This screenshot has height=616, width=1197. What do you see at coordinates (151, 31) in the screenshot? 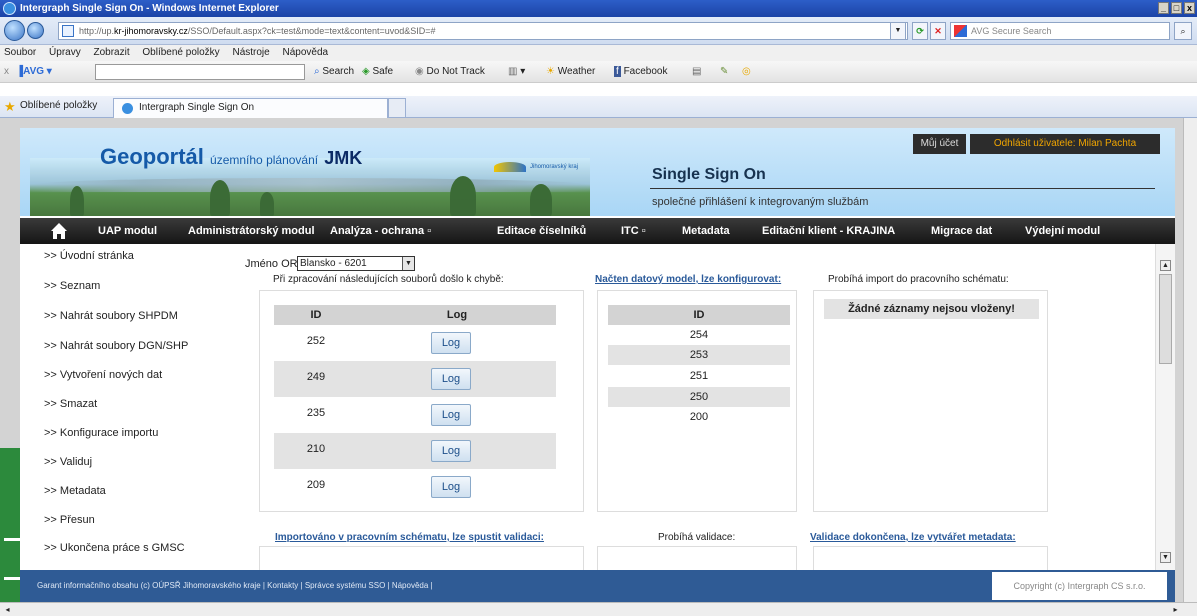
I see `address-host: kr-jihomoravsky.cz` at bounding box center [151, 31].